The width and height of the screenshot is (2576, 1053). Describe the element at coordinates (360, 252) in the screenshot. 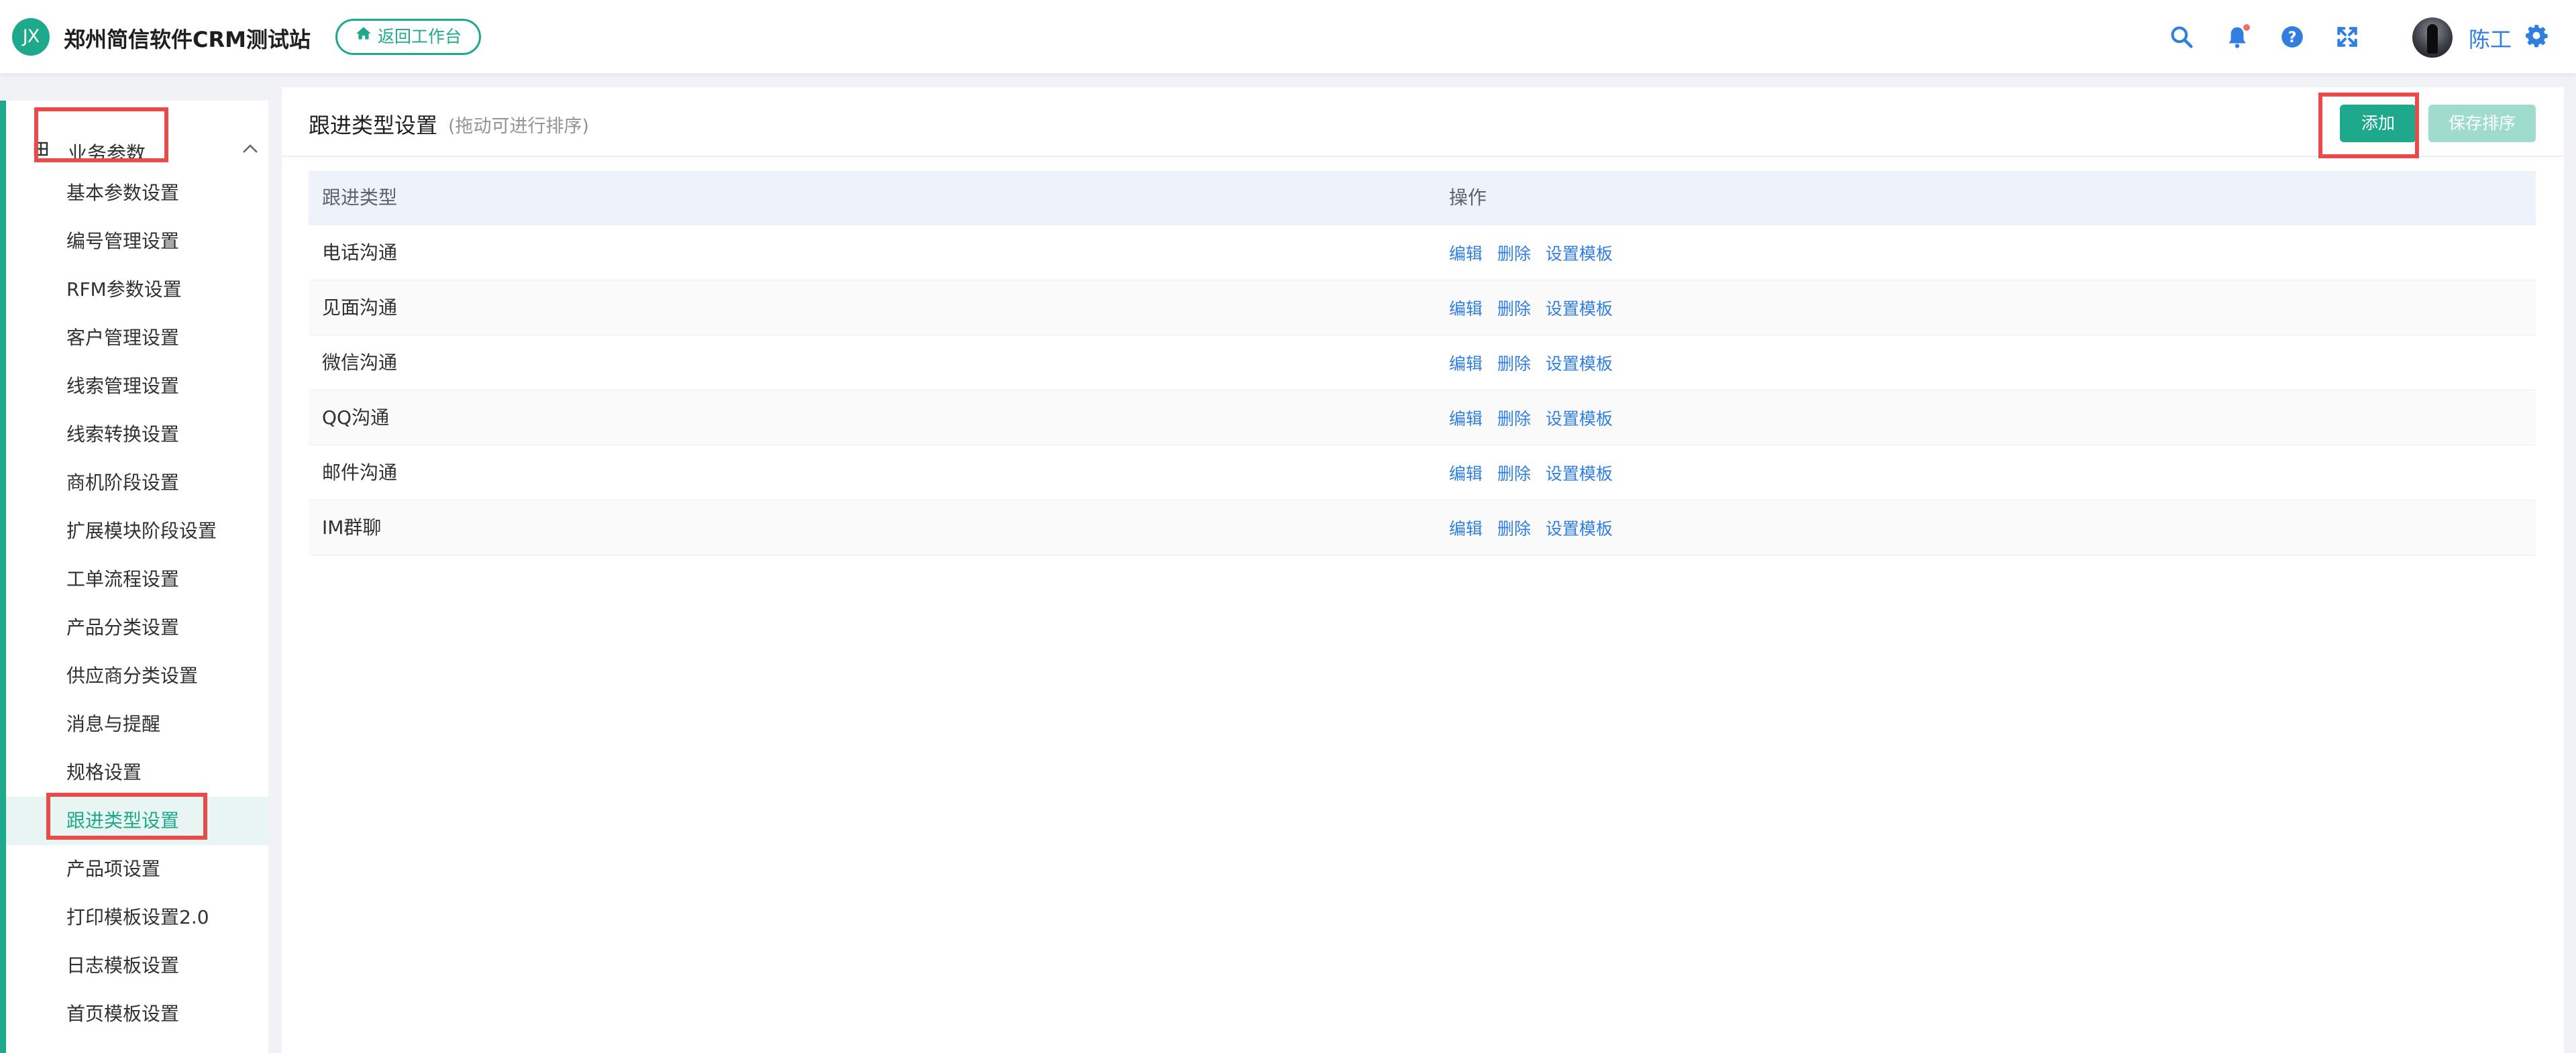

I see `follow-type-name: 电话沟通` at that location.